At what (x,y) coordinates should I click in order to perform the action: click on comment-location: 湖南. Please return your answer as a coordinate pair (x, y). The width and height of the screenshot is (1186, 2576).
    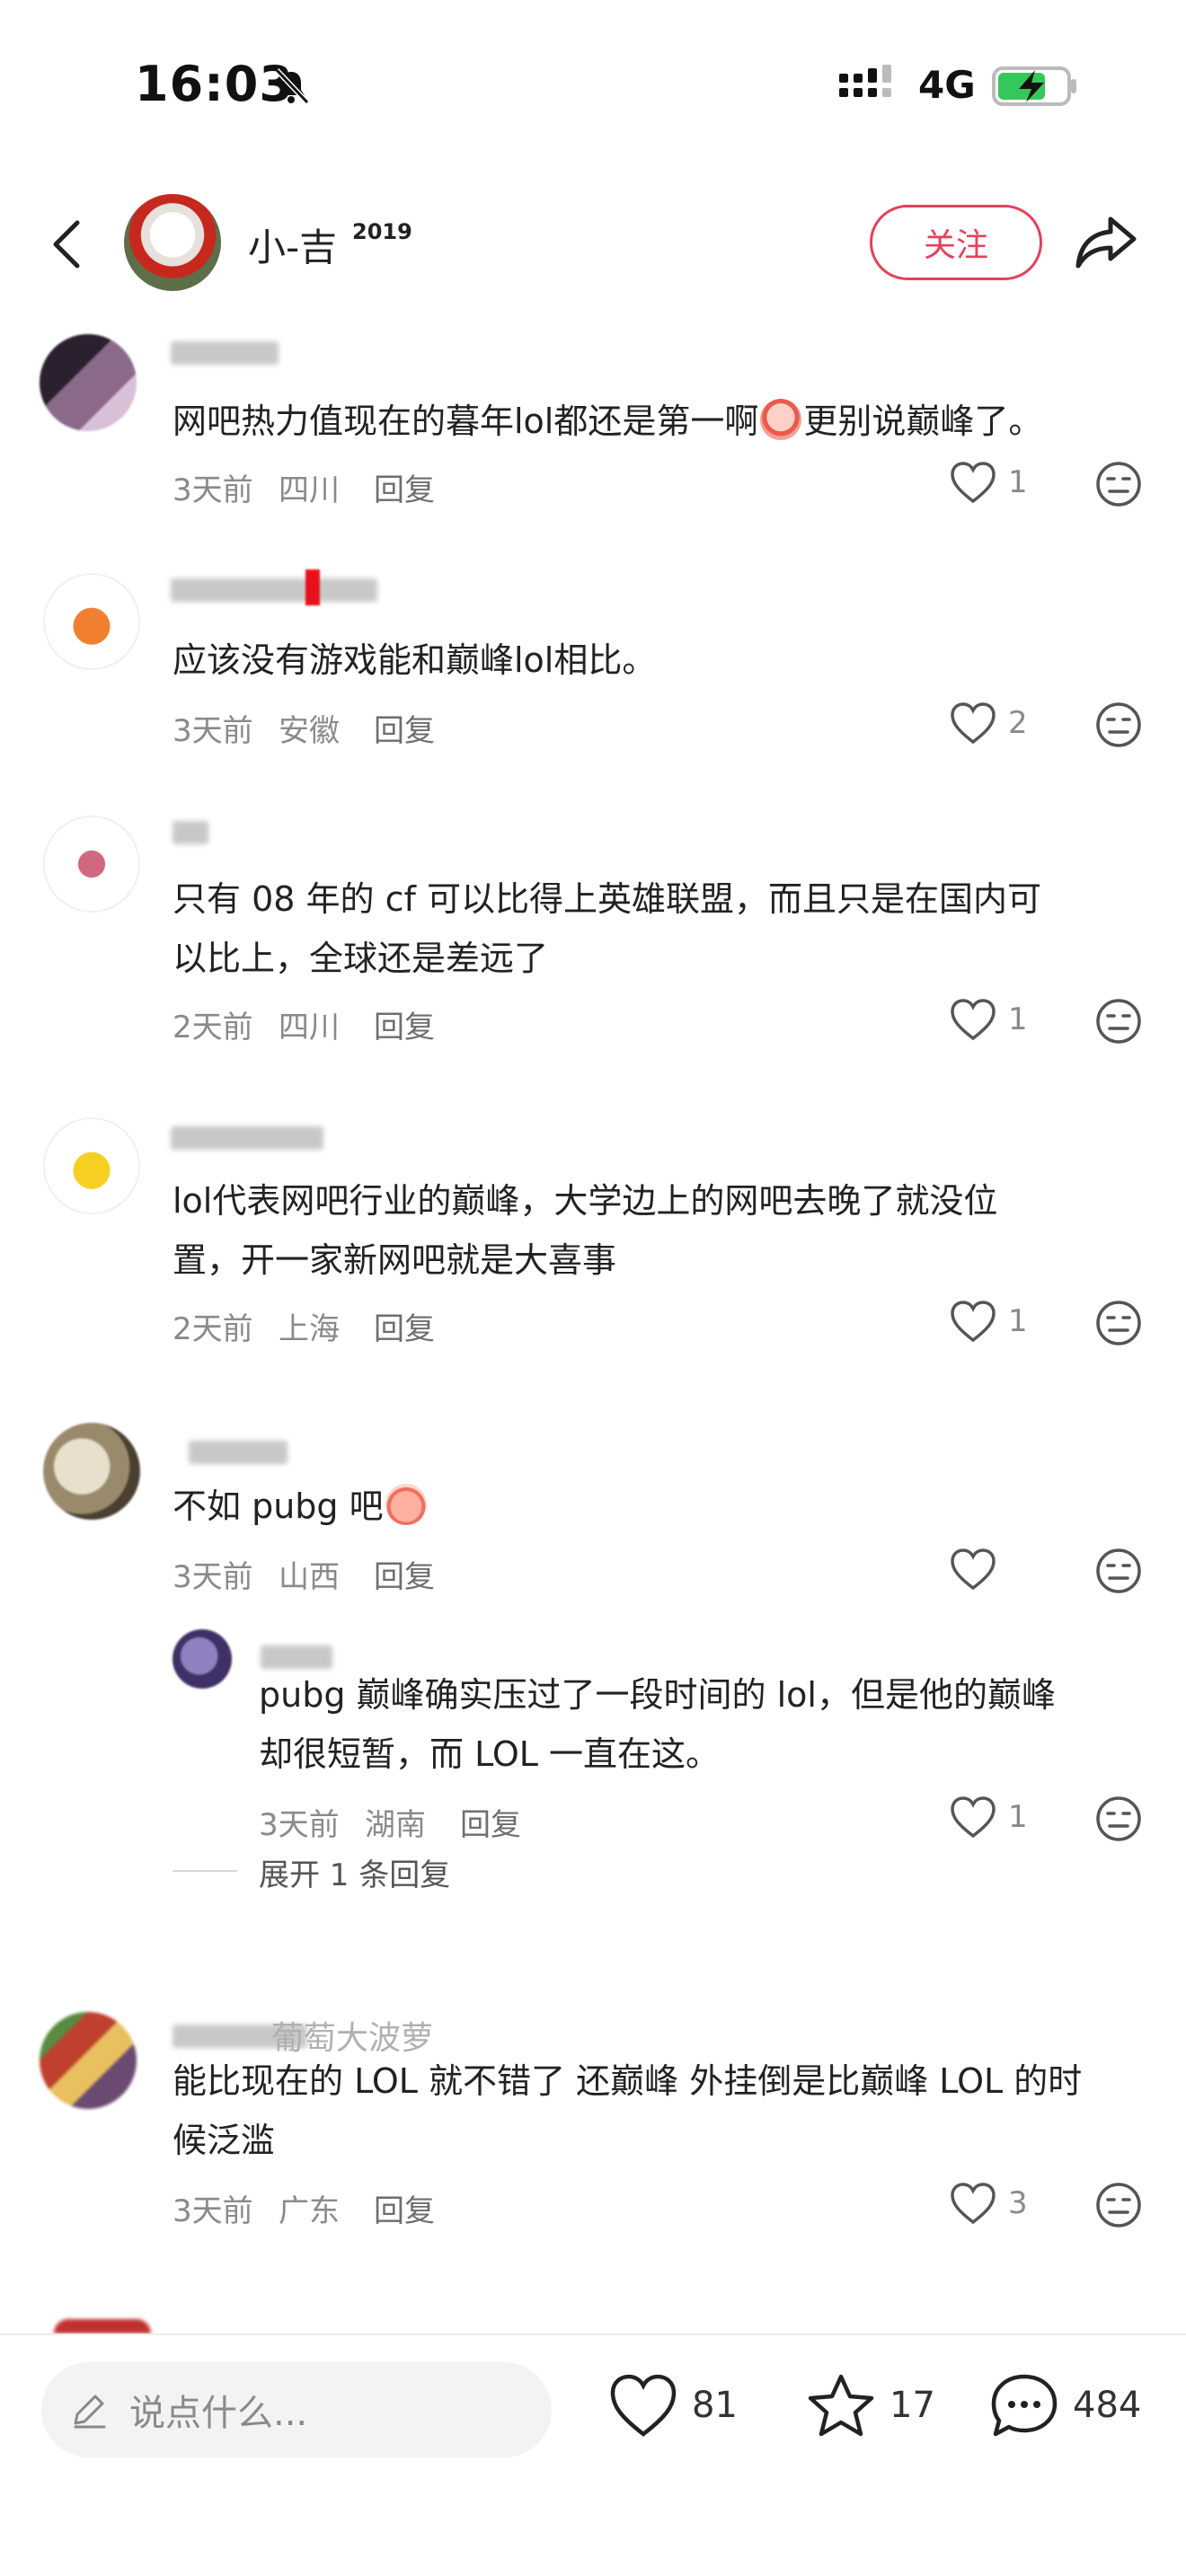
    Looking at the image, I should click on (395, 1825).